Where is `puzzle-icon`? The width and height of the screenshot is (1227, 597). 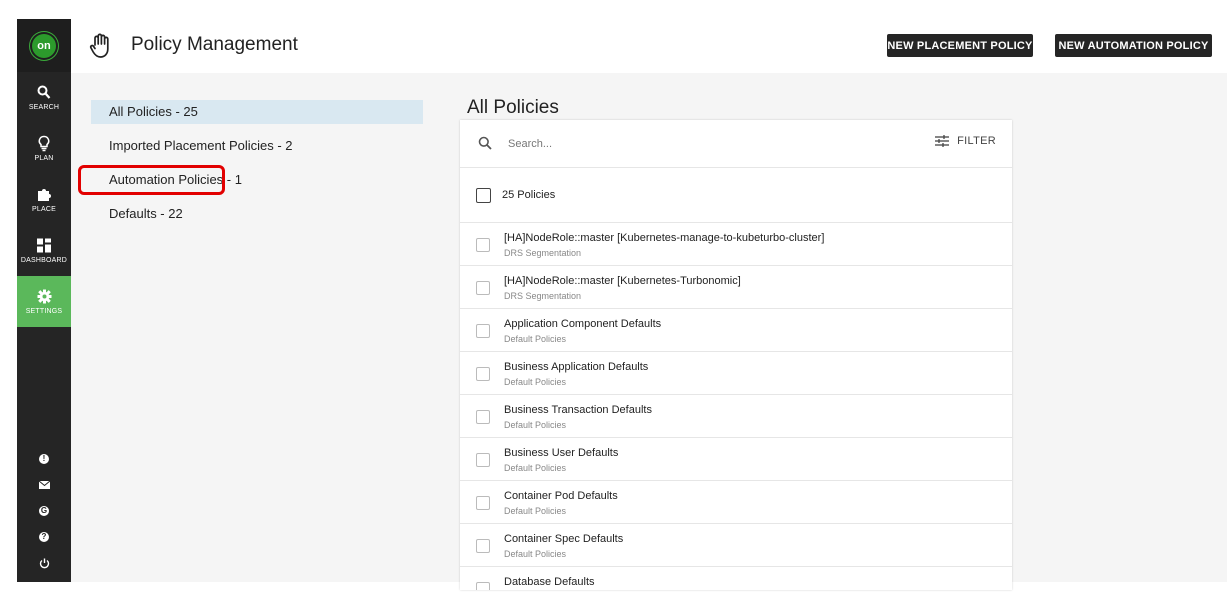 puzzle-icon is located at coordinates (44, 195).